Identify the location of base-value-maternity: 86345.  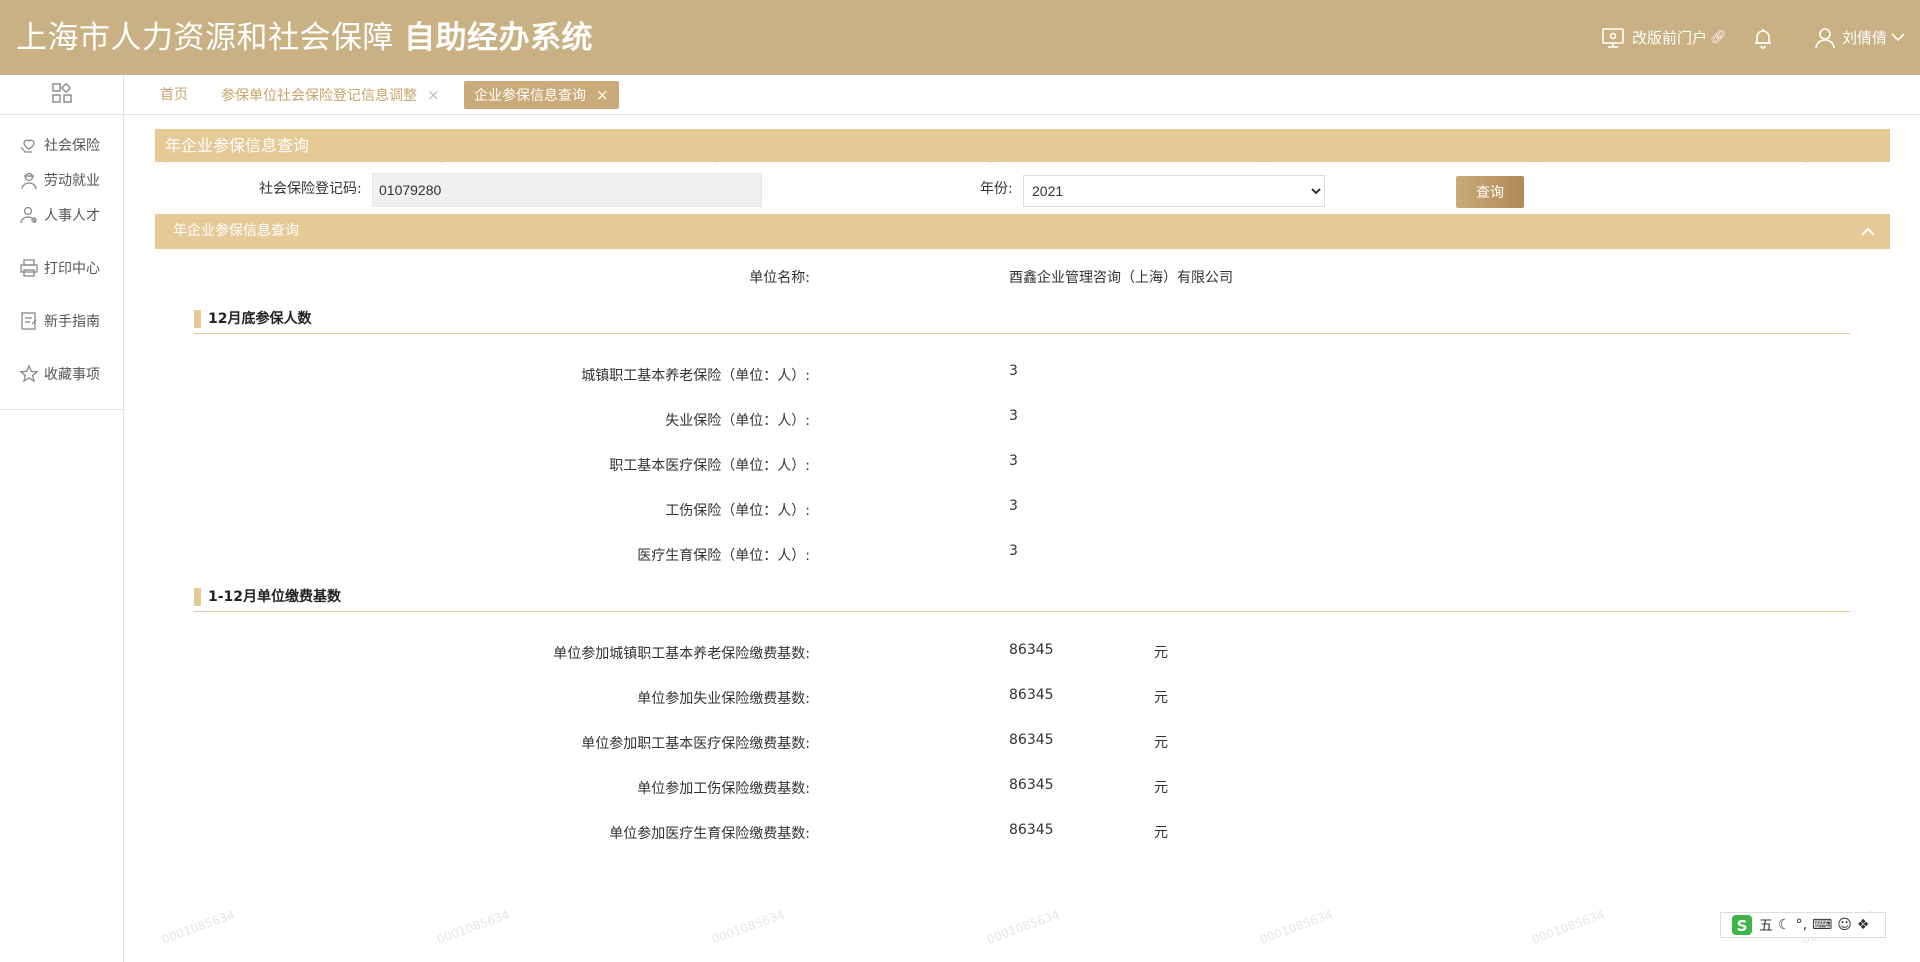
(1031, 830).